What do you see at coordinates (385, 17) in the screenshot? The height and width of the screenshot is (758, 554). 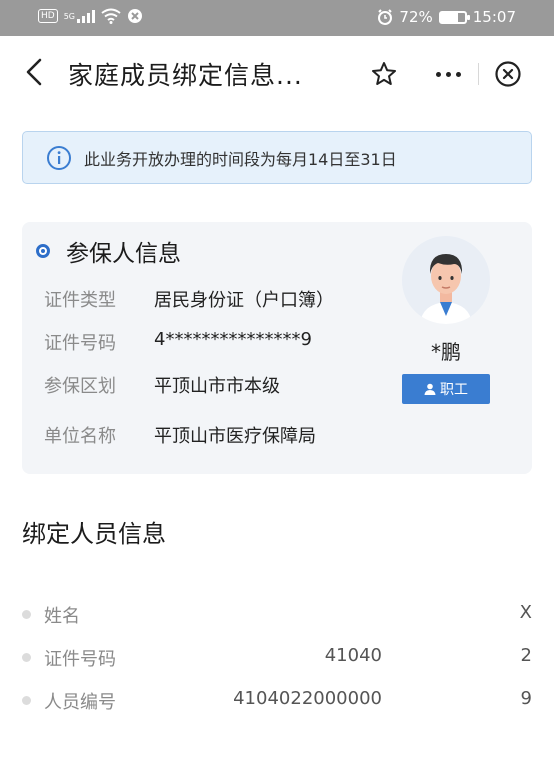 I see `alarm-icon` at bounding box center [385, 17].